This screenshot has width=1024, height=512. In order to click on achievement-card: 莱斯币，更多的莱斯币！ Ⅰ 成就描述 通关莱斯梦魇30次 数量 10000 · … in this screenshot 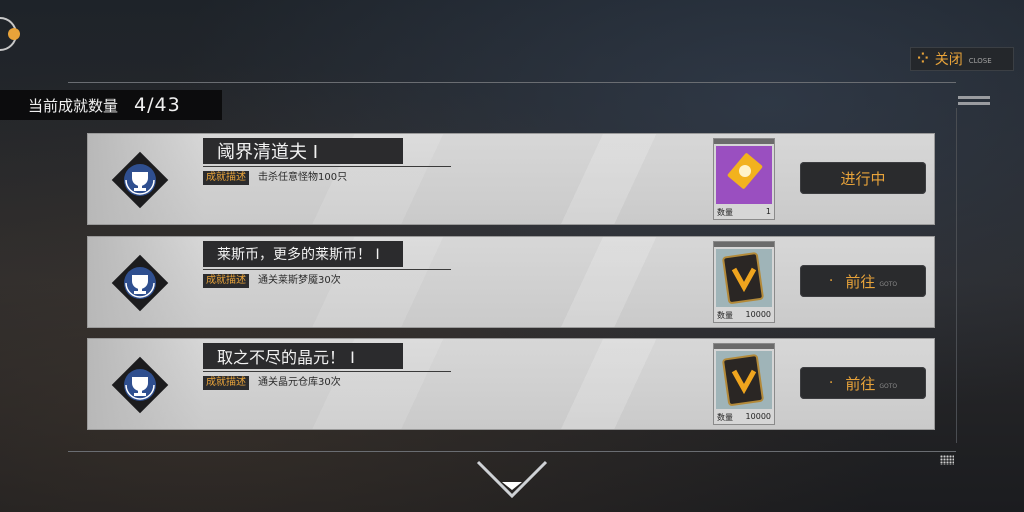, I will do `click(511, 282)`.